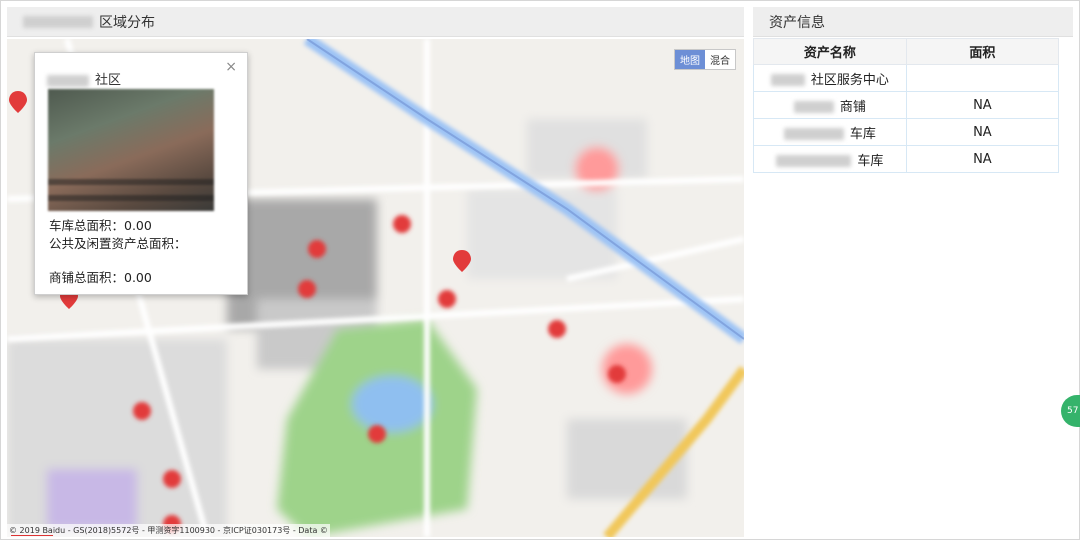 This screenshot has height=540, width=1080. Describe the element at coordinates (231, 67) in the screenshot. I see `close-icon: ×` at that location.